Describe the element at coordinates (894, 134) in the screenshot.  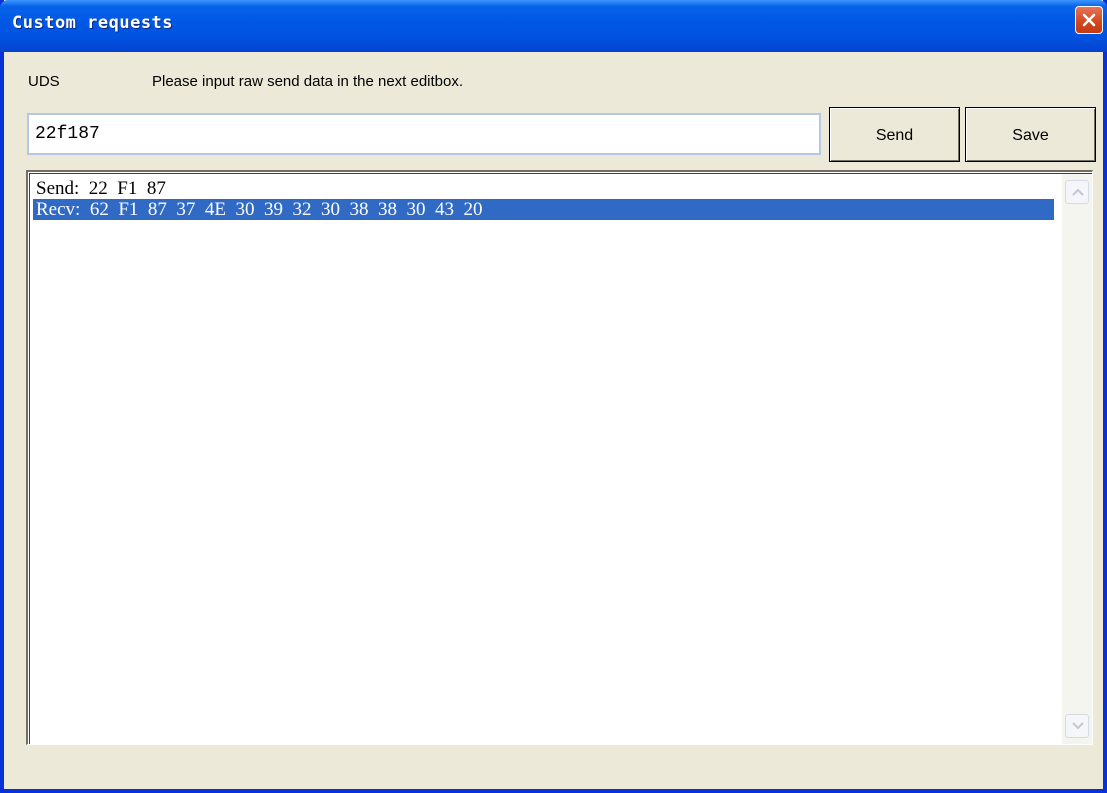
I see `send-button: Send` at that location.